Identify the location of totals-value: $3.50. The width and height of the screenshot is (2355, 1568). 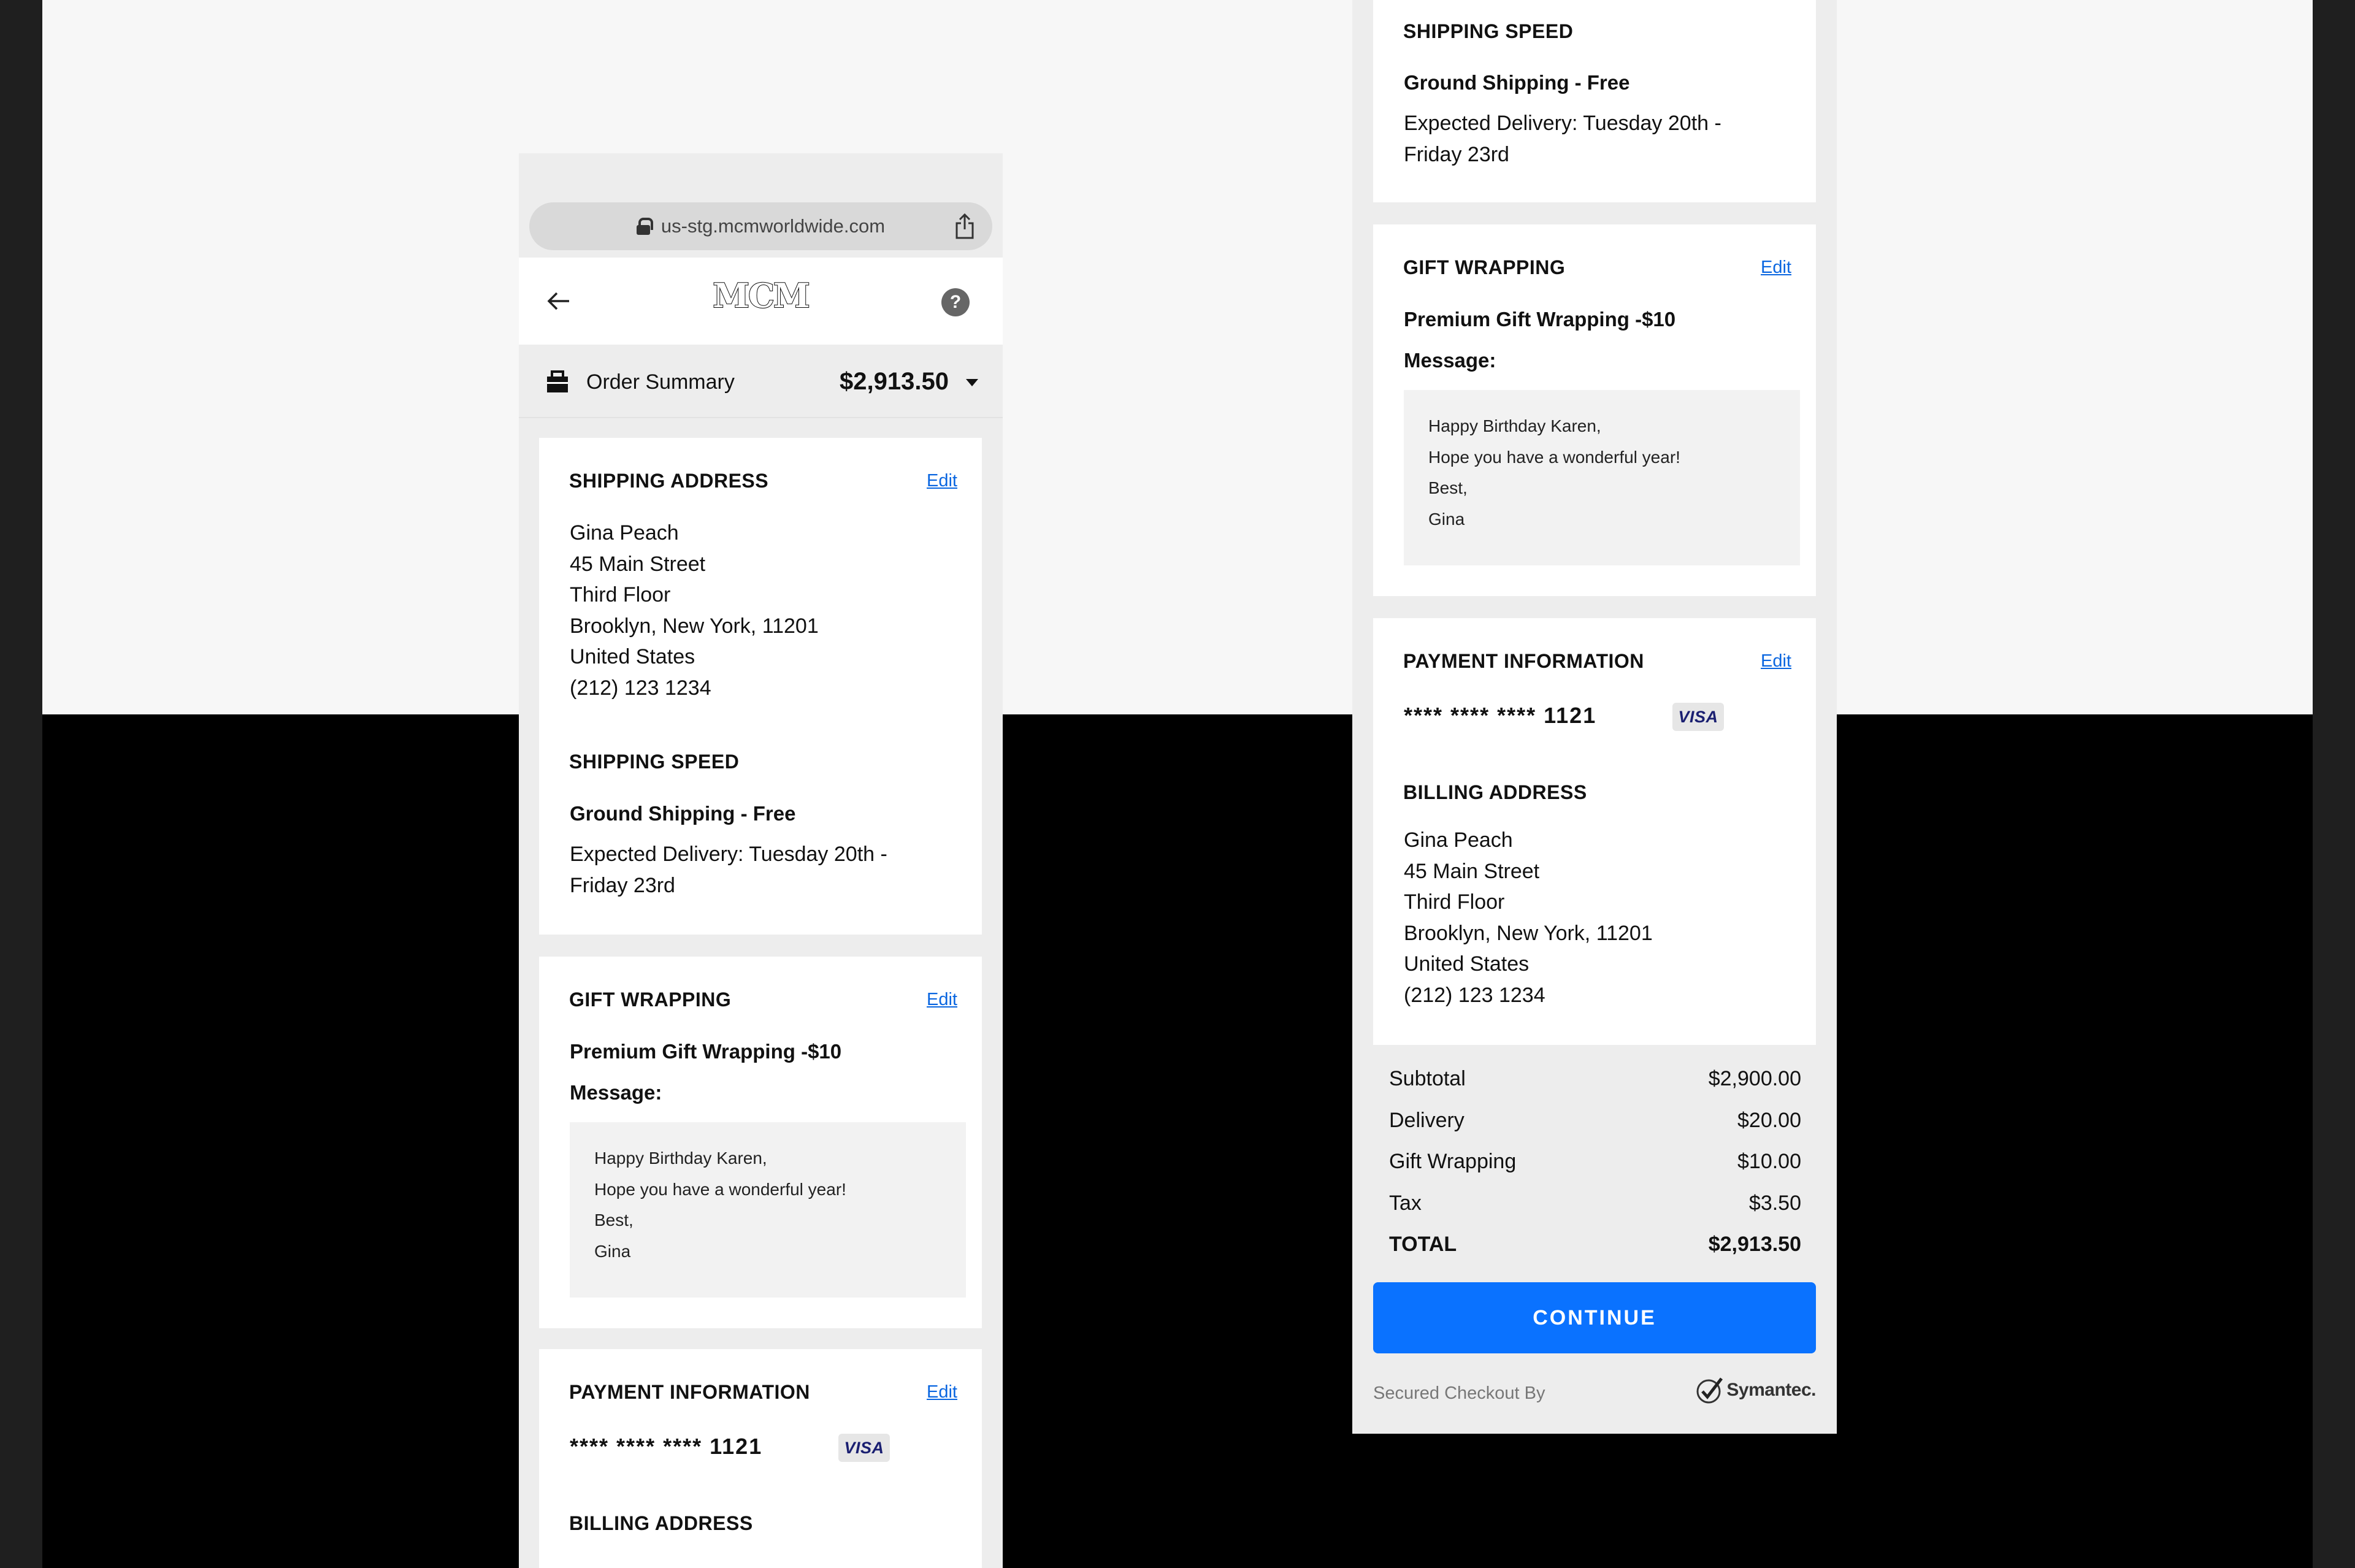
(1775, 1203).